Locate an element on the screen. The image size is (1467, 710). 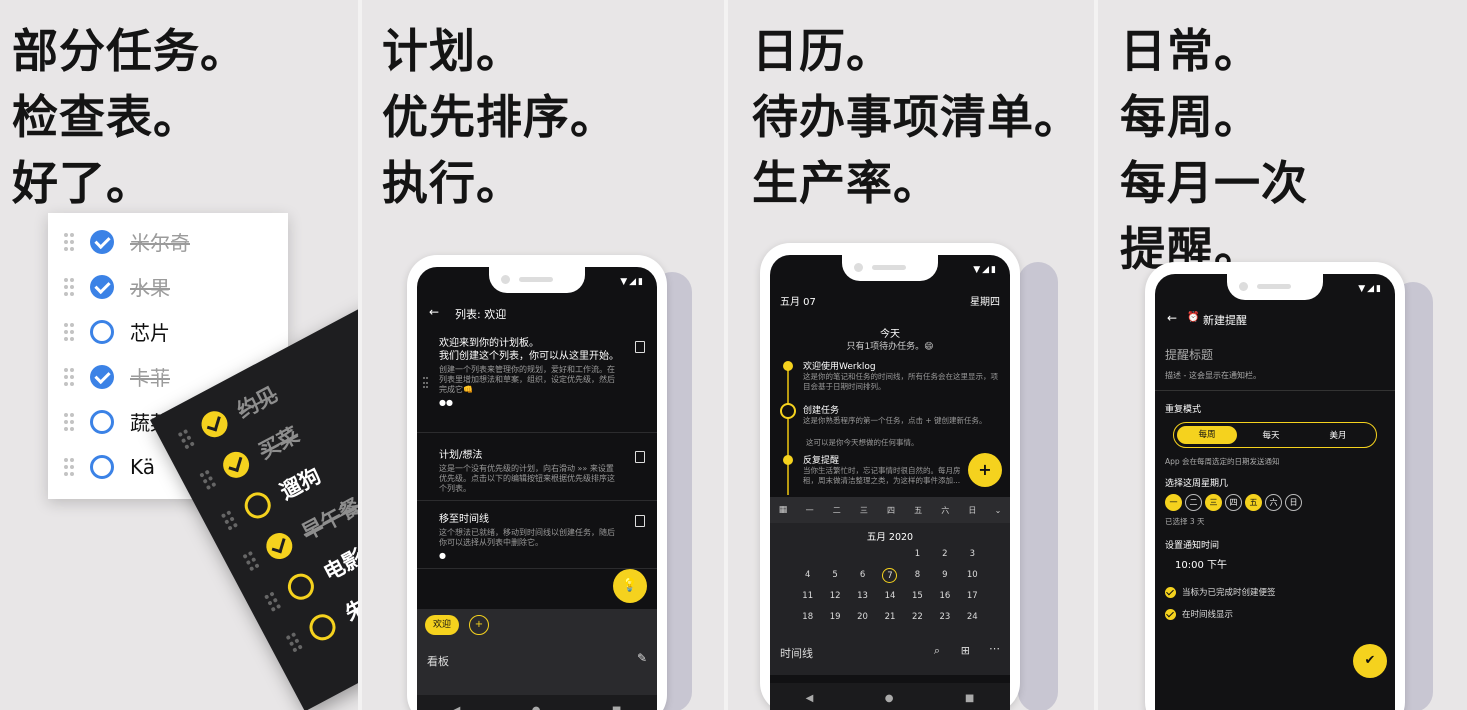
calendar-day: 22 is located at coordinates (917, 617).